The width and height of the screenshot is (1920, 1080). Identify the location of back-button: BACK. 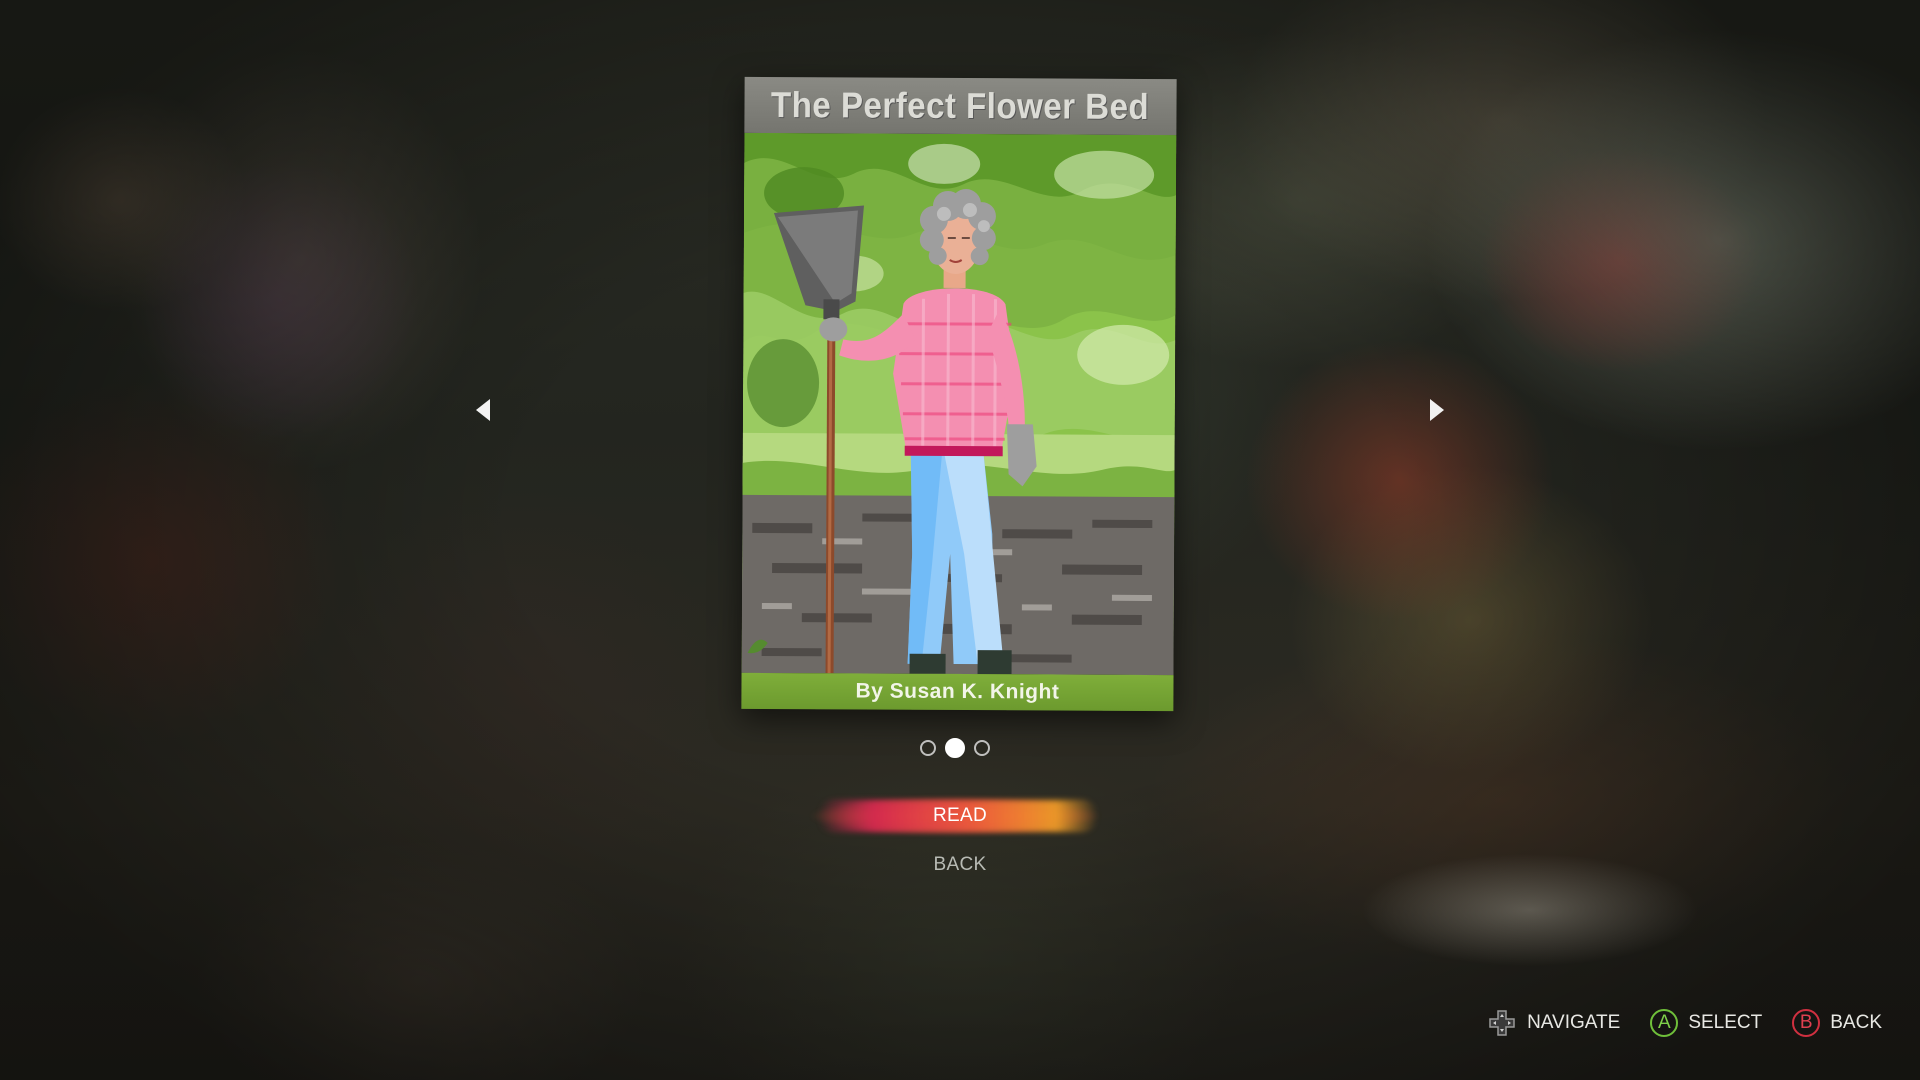
(960, 865).